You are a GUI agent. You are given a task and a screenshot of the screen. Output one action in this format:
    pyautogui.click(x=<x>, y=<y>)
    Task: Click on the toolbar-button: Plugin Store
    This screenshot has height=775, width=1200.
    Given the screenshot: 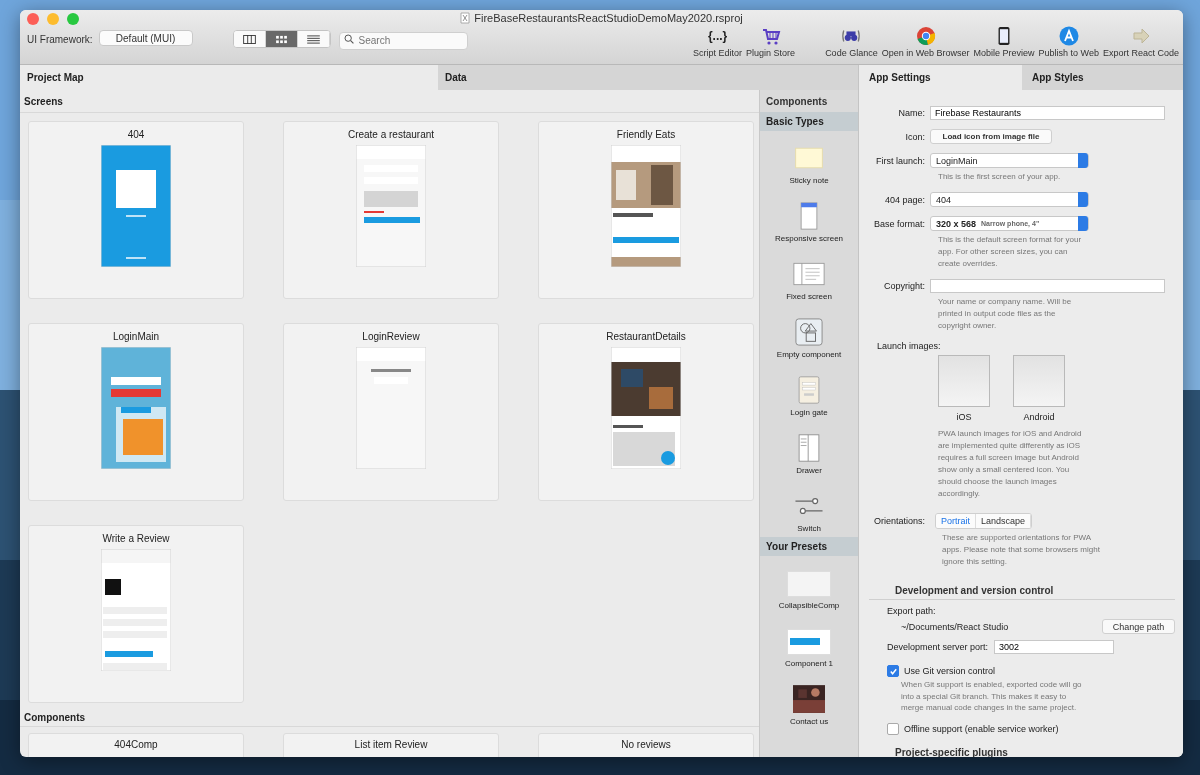 What is the action you would take?
    pyautogui.click(x=771, y=42)
    